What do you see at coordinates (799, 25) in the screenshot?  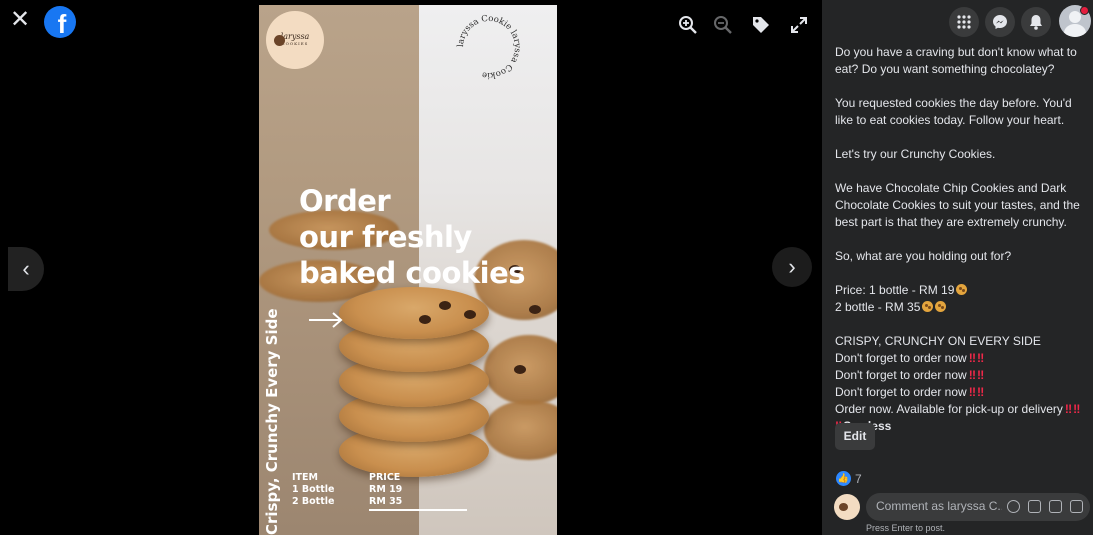 I see `fullscreen-icon` at bounding box center [799, 25].